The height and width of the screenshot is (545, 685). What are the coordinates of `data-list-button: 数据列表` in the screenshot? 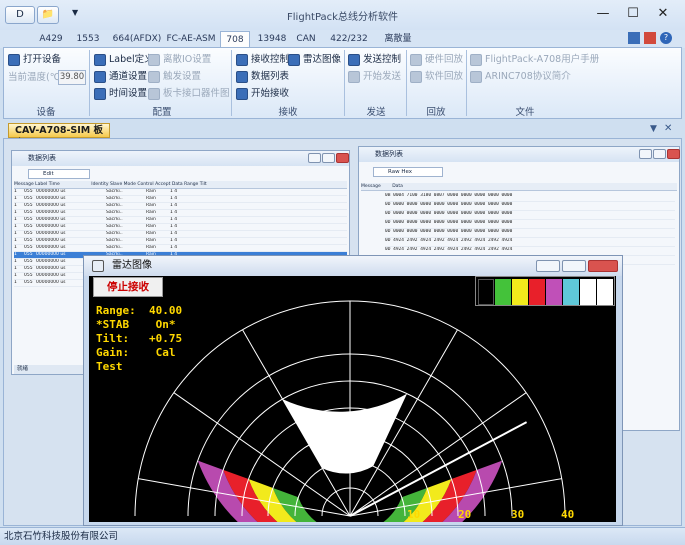 It's located at (262, 77).